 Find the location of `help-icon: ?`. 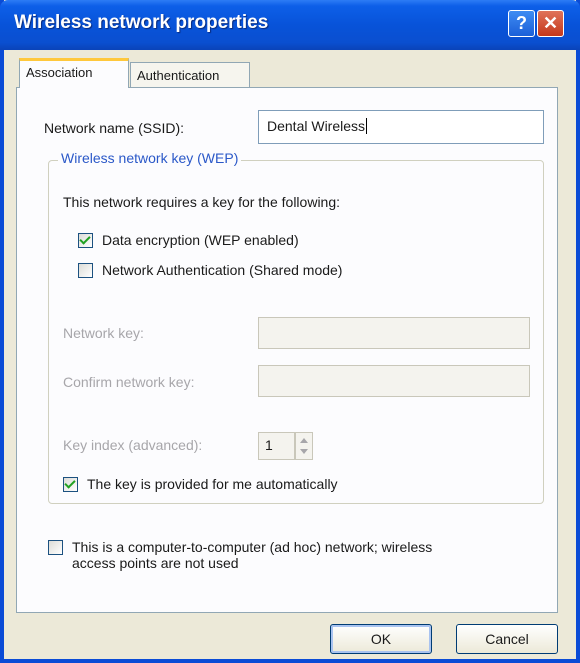

help-icon: ? is located at coordinates (521, 23).